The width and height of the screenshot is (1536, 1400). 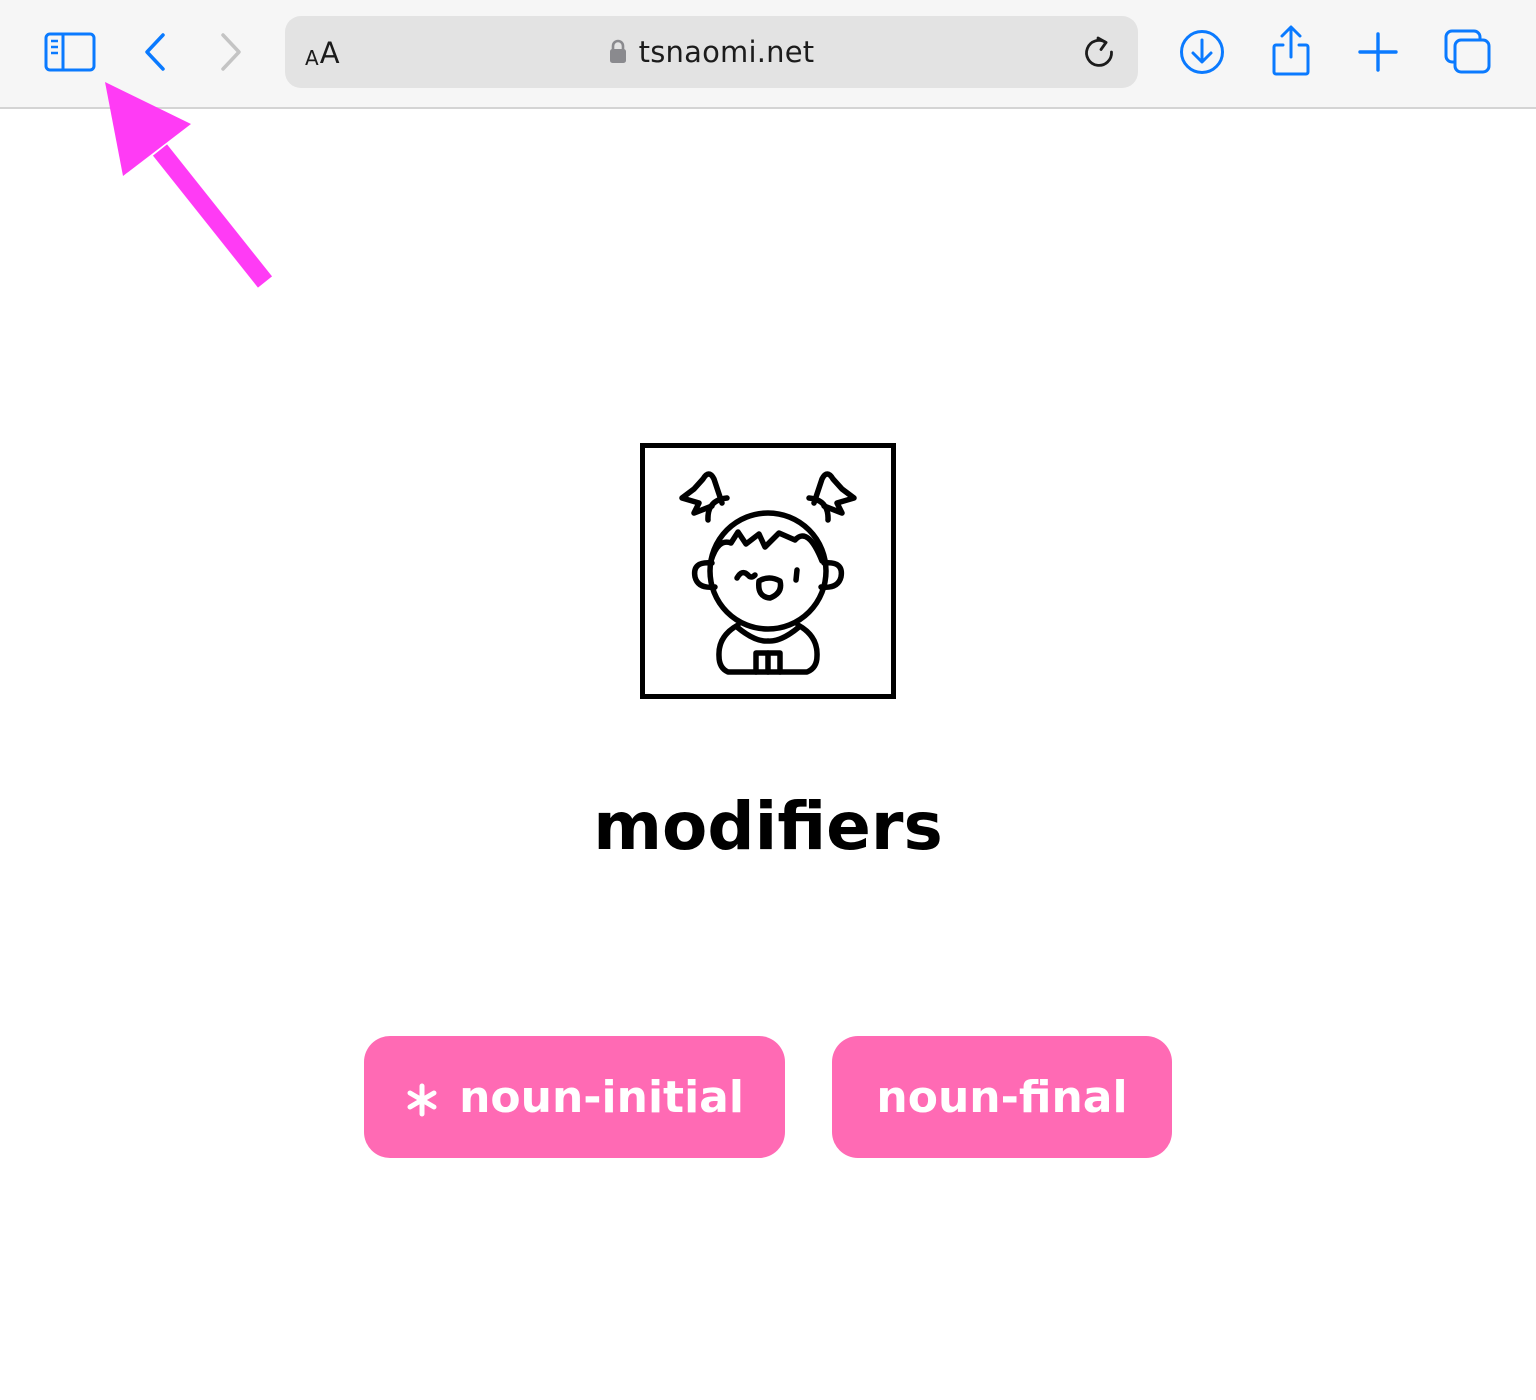 What do you see at coordinates (329, 53) in the screenshot?
I see `reader-big-letter: A` at bounding box center [329, 53].